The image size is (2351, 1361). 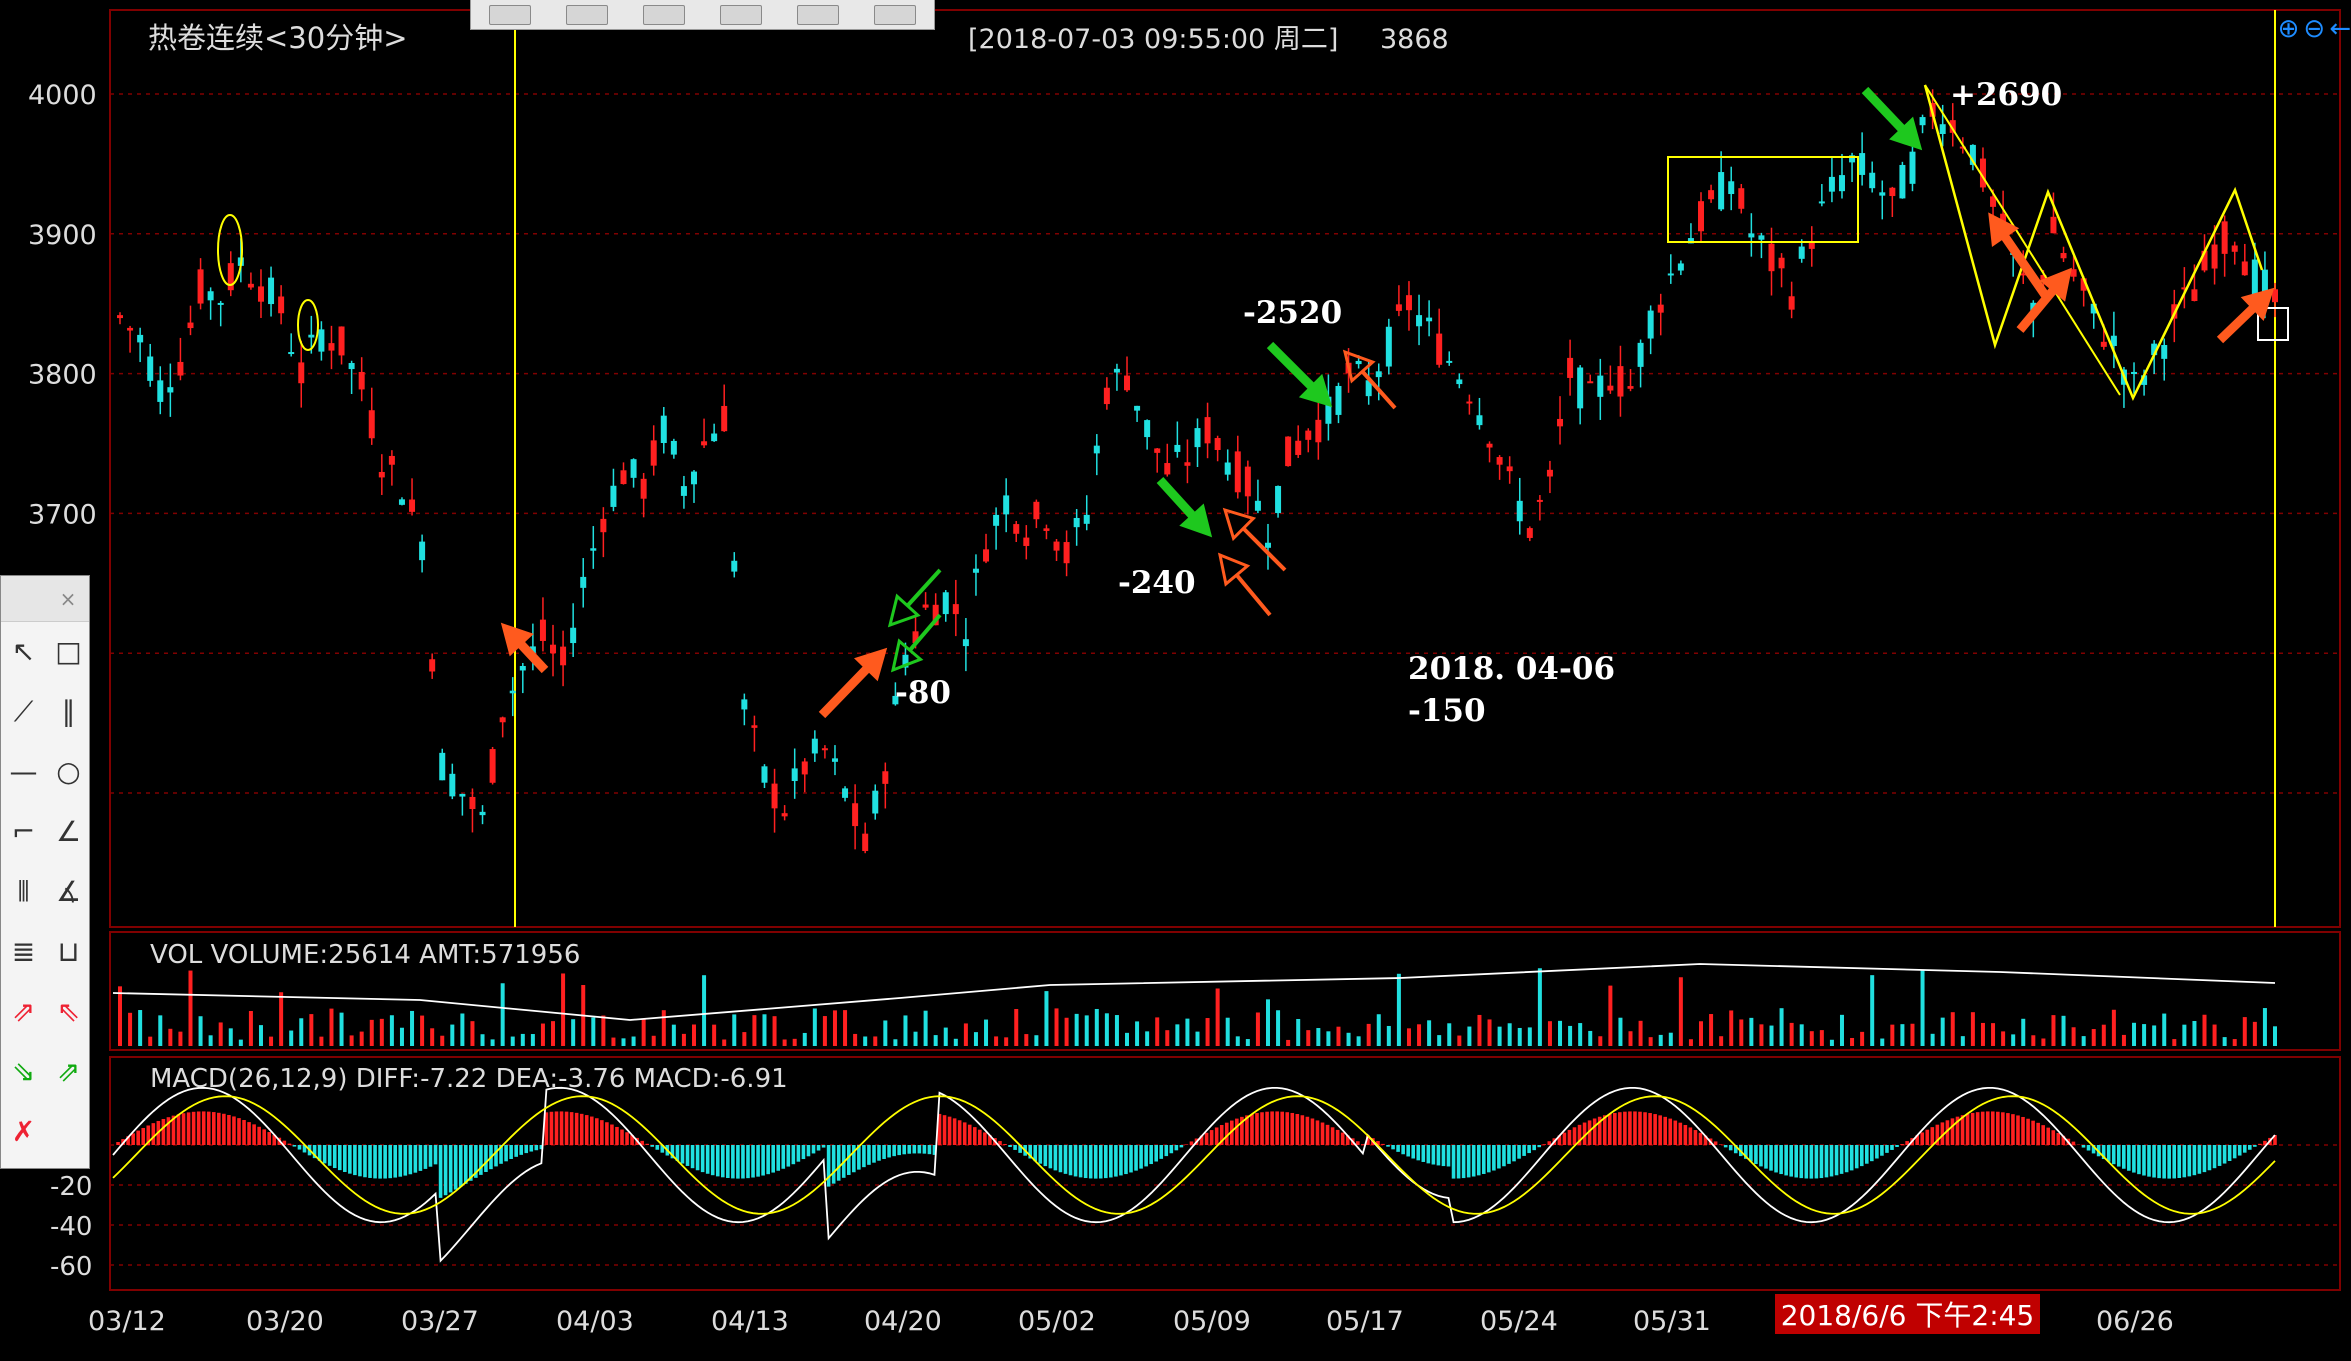 What do you see at coordinates (68, 892) in the screenshot?
I see `gann-angle-icon: ∡` at bounding box center [68, 892].